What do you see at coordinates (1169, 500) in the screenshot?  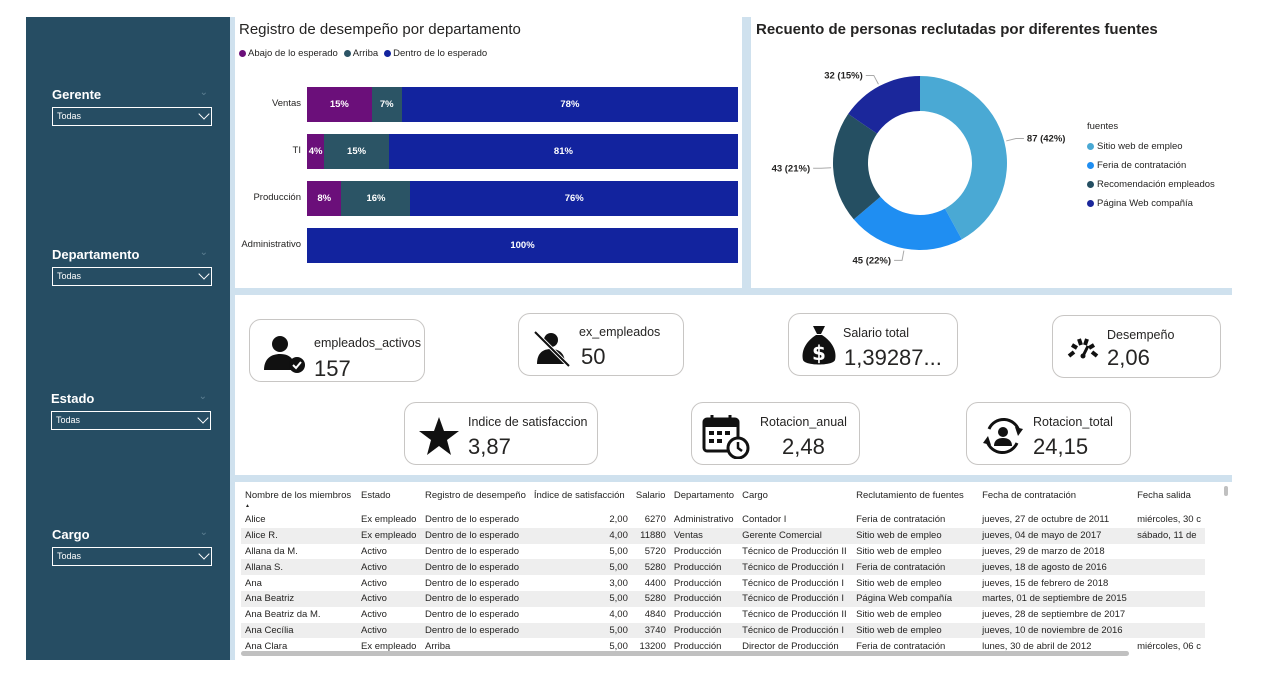 I see `column-header: Fecha salida` at bounding box center [1169, 500].